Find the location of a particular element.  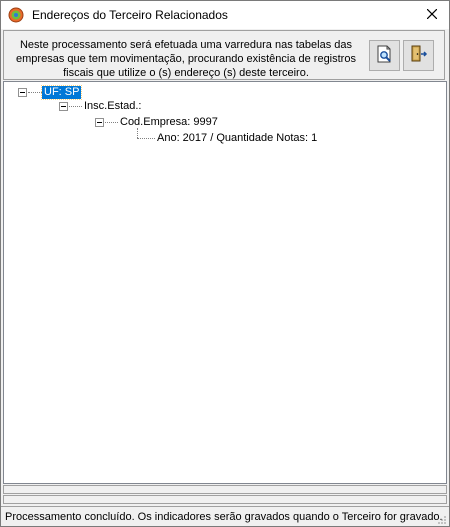

search-document-button is located at coordinates (384, 55).